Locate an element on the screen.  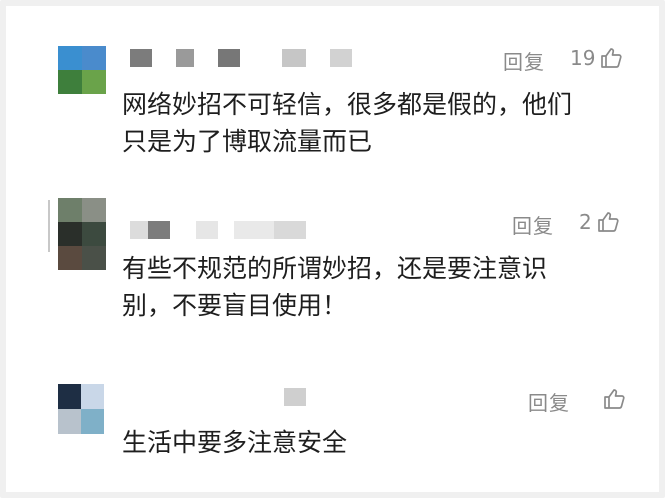
like-count: 19 is located at coordinates (583, 58).